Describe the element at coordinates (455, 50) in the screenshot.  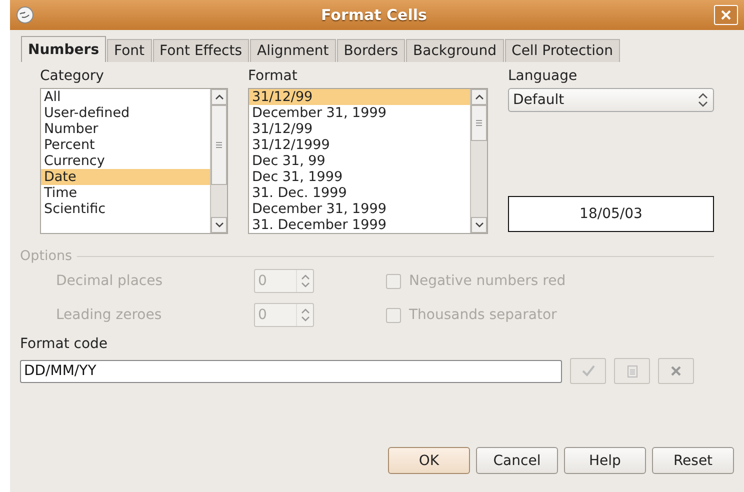
I see `tab: Background` at that location.